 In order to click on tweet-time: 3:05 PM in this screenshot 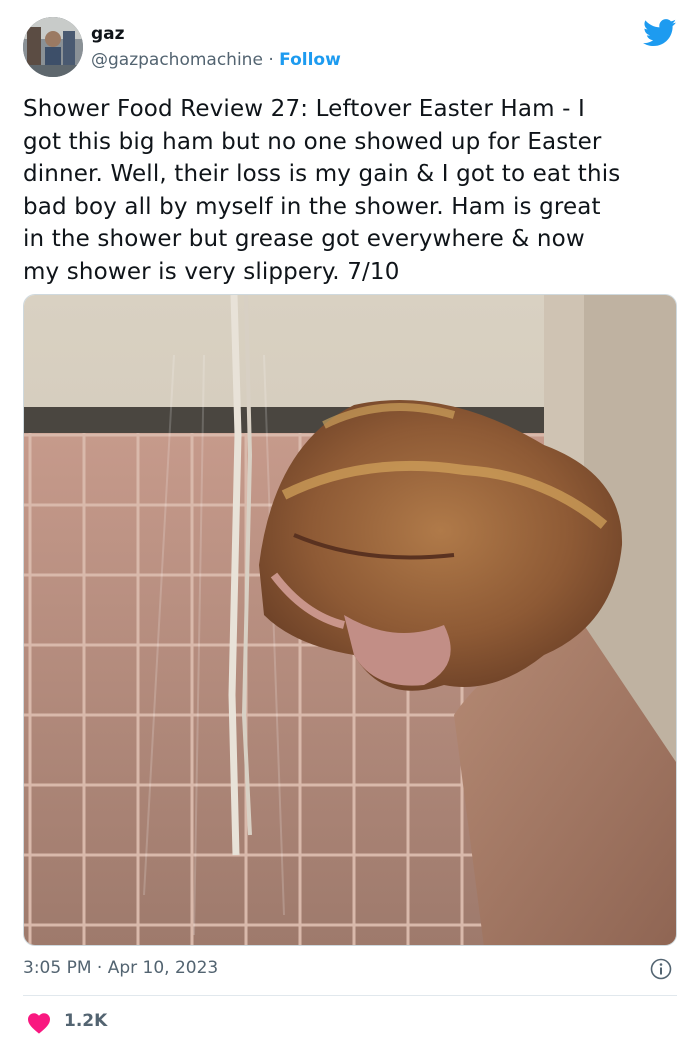, I will do `click(57, 968)`.